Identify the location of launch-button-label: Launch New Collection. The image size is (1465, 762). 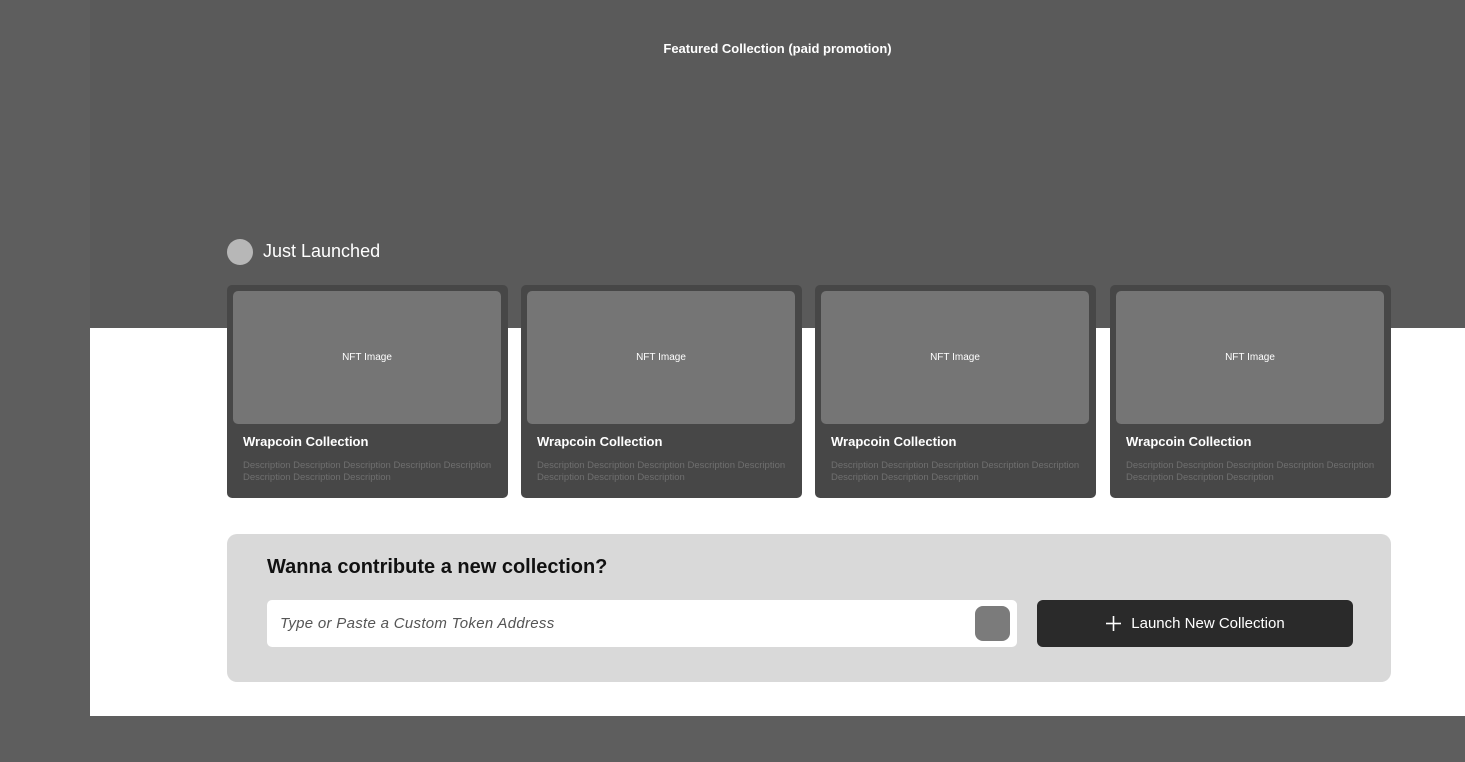
(1208, 623).